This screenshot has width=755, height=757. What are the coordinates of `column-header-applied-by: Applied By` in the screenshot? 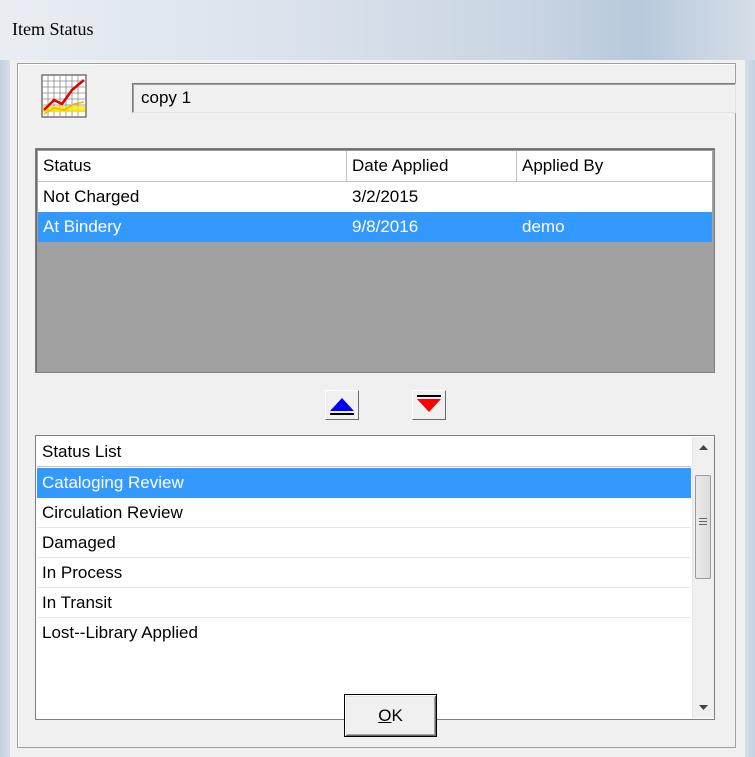 It's located at (614, 166).